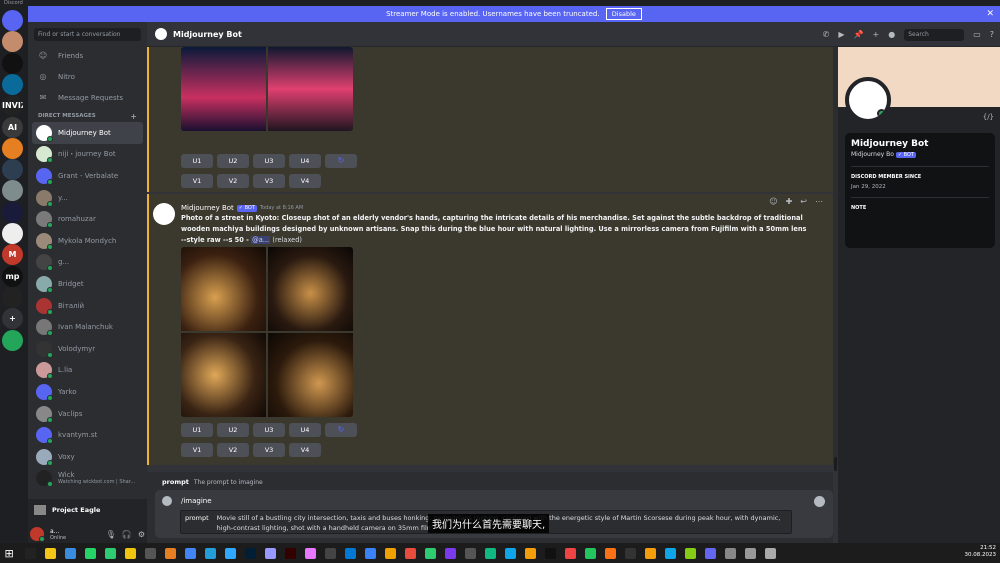 The height and width of the screenshot is (563, 1000). Describe the element at coordinates (141, 534) in the screenshot. I see `gear-icon: ⚙` at that location.